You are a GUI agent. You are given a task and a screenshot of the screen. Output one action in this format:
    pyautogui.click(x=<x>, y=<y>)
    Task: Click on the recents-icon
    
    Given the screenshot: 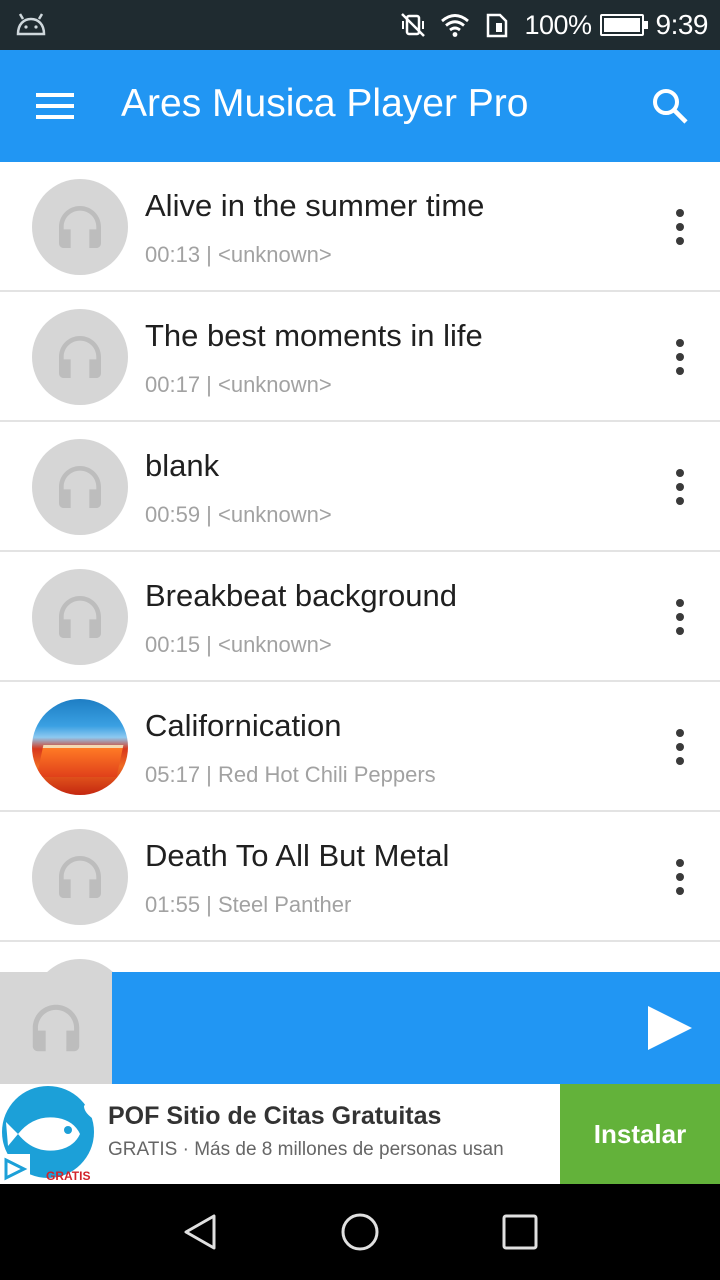 What is the action you would take?
    pyautogui.click(x=520, y=1232)
    